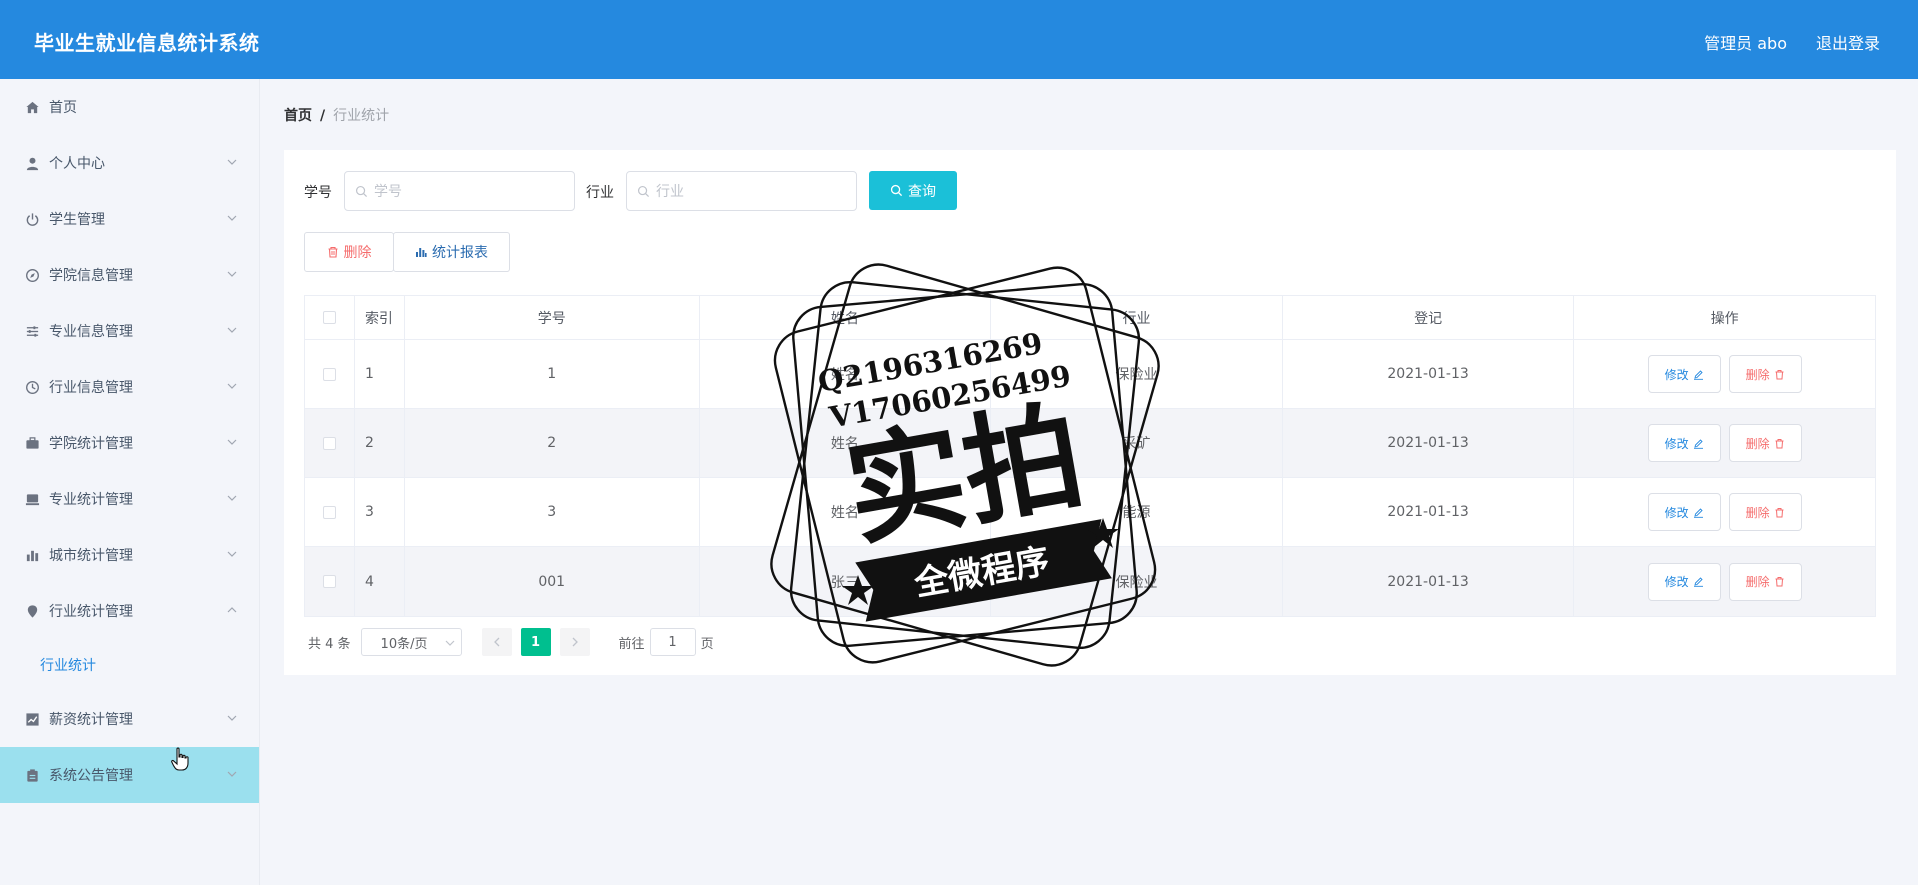 The height and width of the screenshot is (885, 1918). What do you see at coordinates (672, 642) in the screenshot?
I see `goto-page-input: 1` at bounding box center [672, 642].